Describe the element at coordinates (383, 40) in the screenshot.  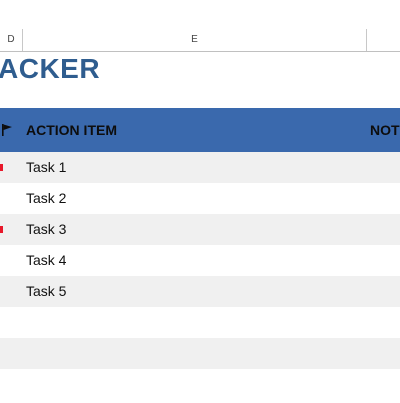
I see `column-header-f` at that location.